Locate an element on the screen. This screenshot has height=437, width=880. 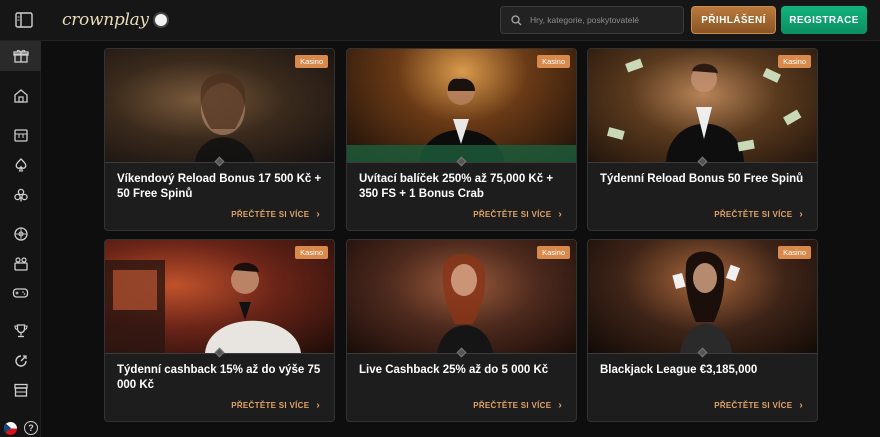
sidebar-item-promotions is located at coordinates (20, 56).